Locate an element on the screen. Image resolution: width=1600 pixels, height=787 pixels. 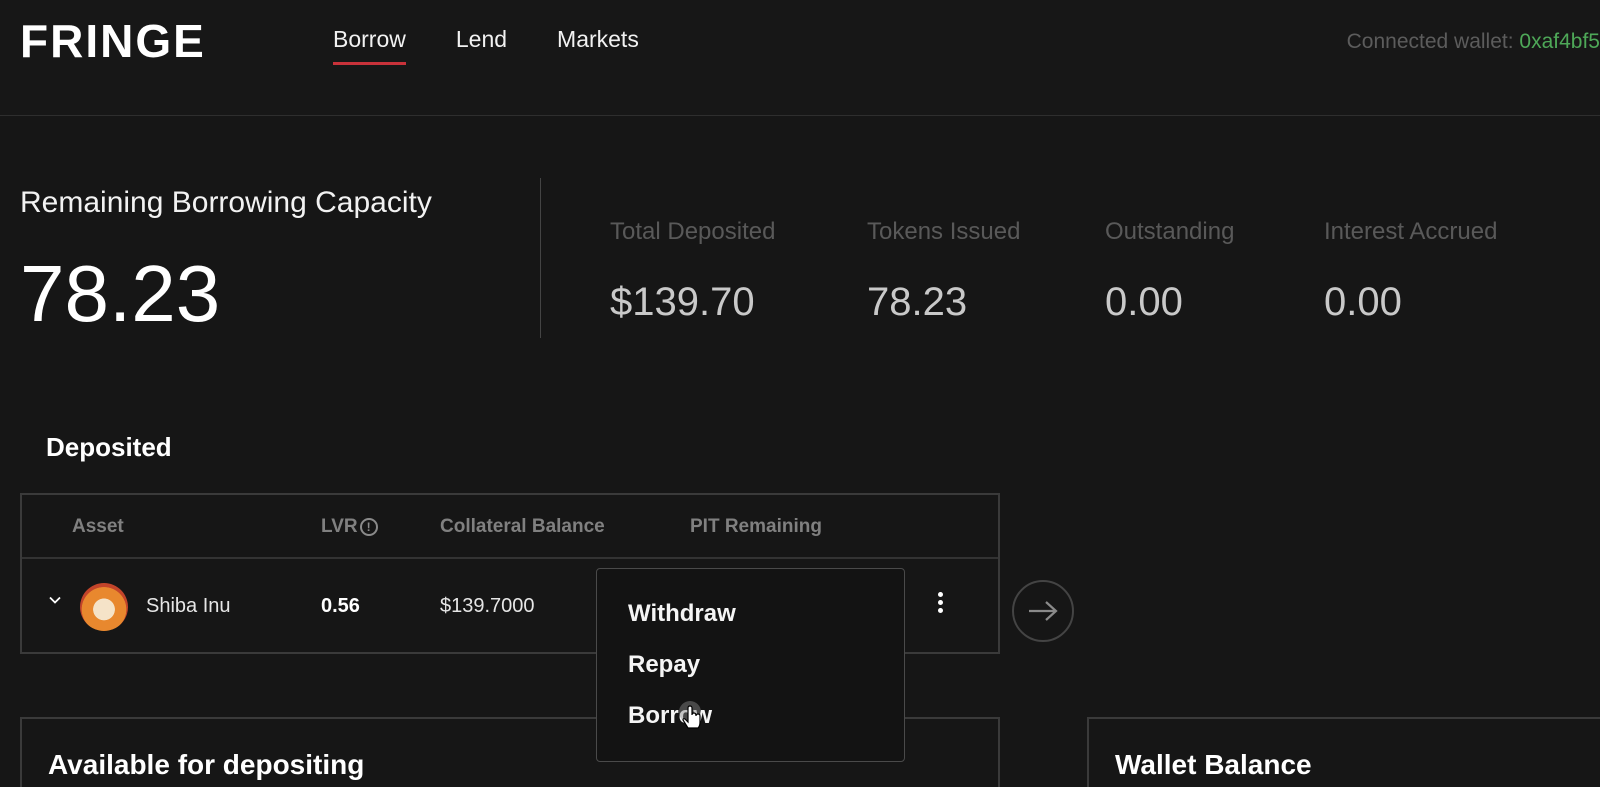
stat-label: Interest Accrued is located at coordinates (1411, 231).